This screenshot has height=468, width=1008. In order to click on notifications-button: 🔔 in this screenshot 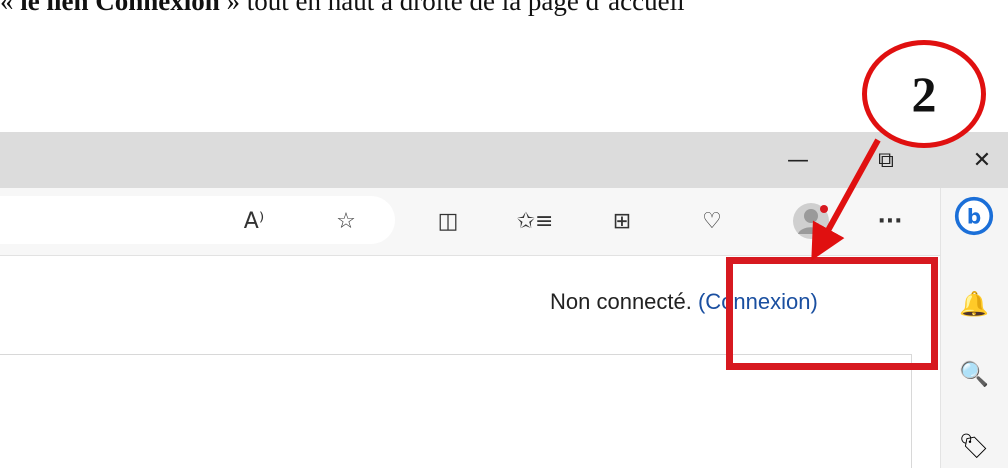, I will do `click(974, 304)`.